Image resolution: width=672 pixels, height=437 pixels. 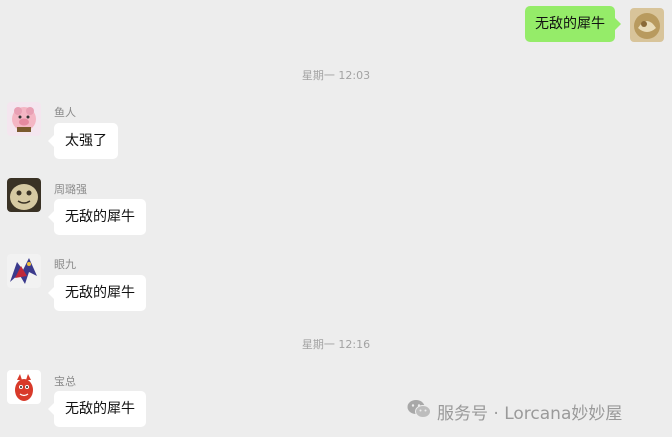 What do you see at coordinates (336, 344) in the screenshot?
I see `timestamp: 星期一 12:16` at bounding box center [336, 344].